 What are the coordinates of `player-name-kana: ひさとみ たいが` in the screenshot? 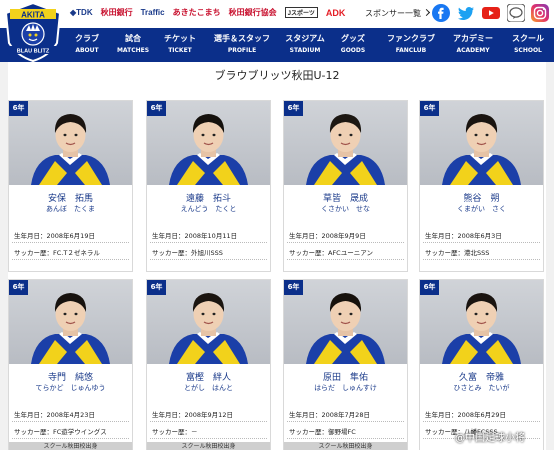 It's located at (481, 388).